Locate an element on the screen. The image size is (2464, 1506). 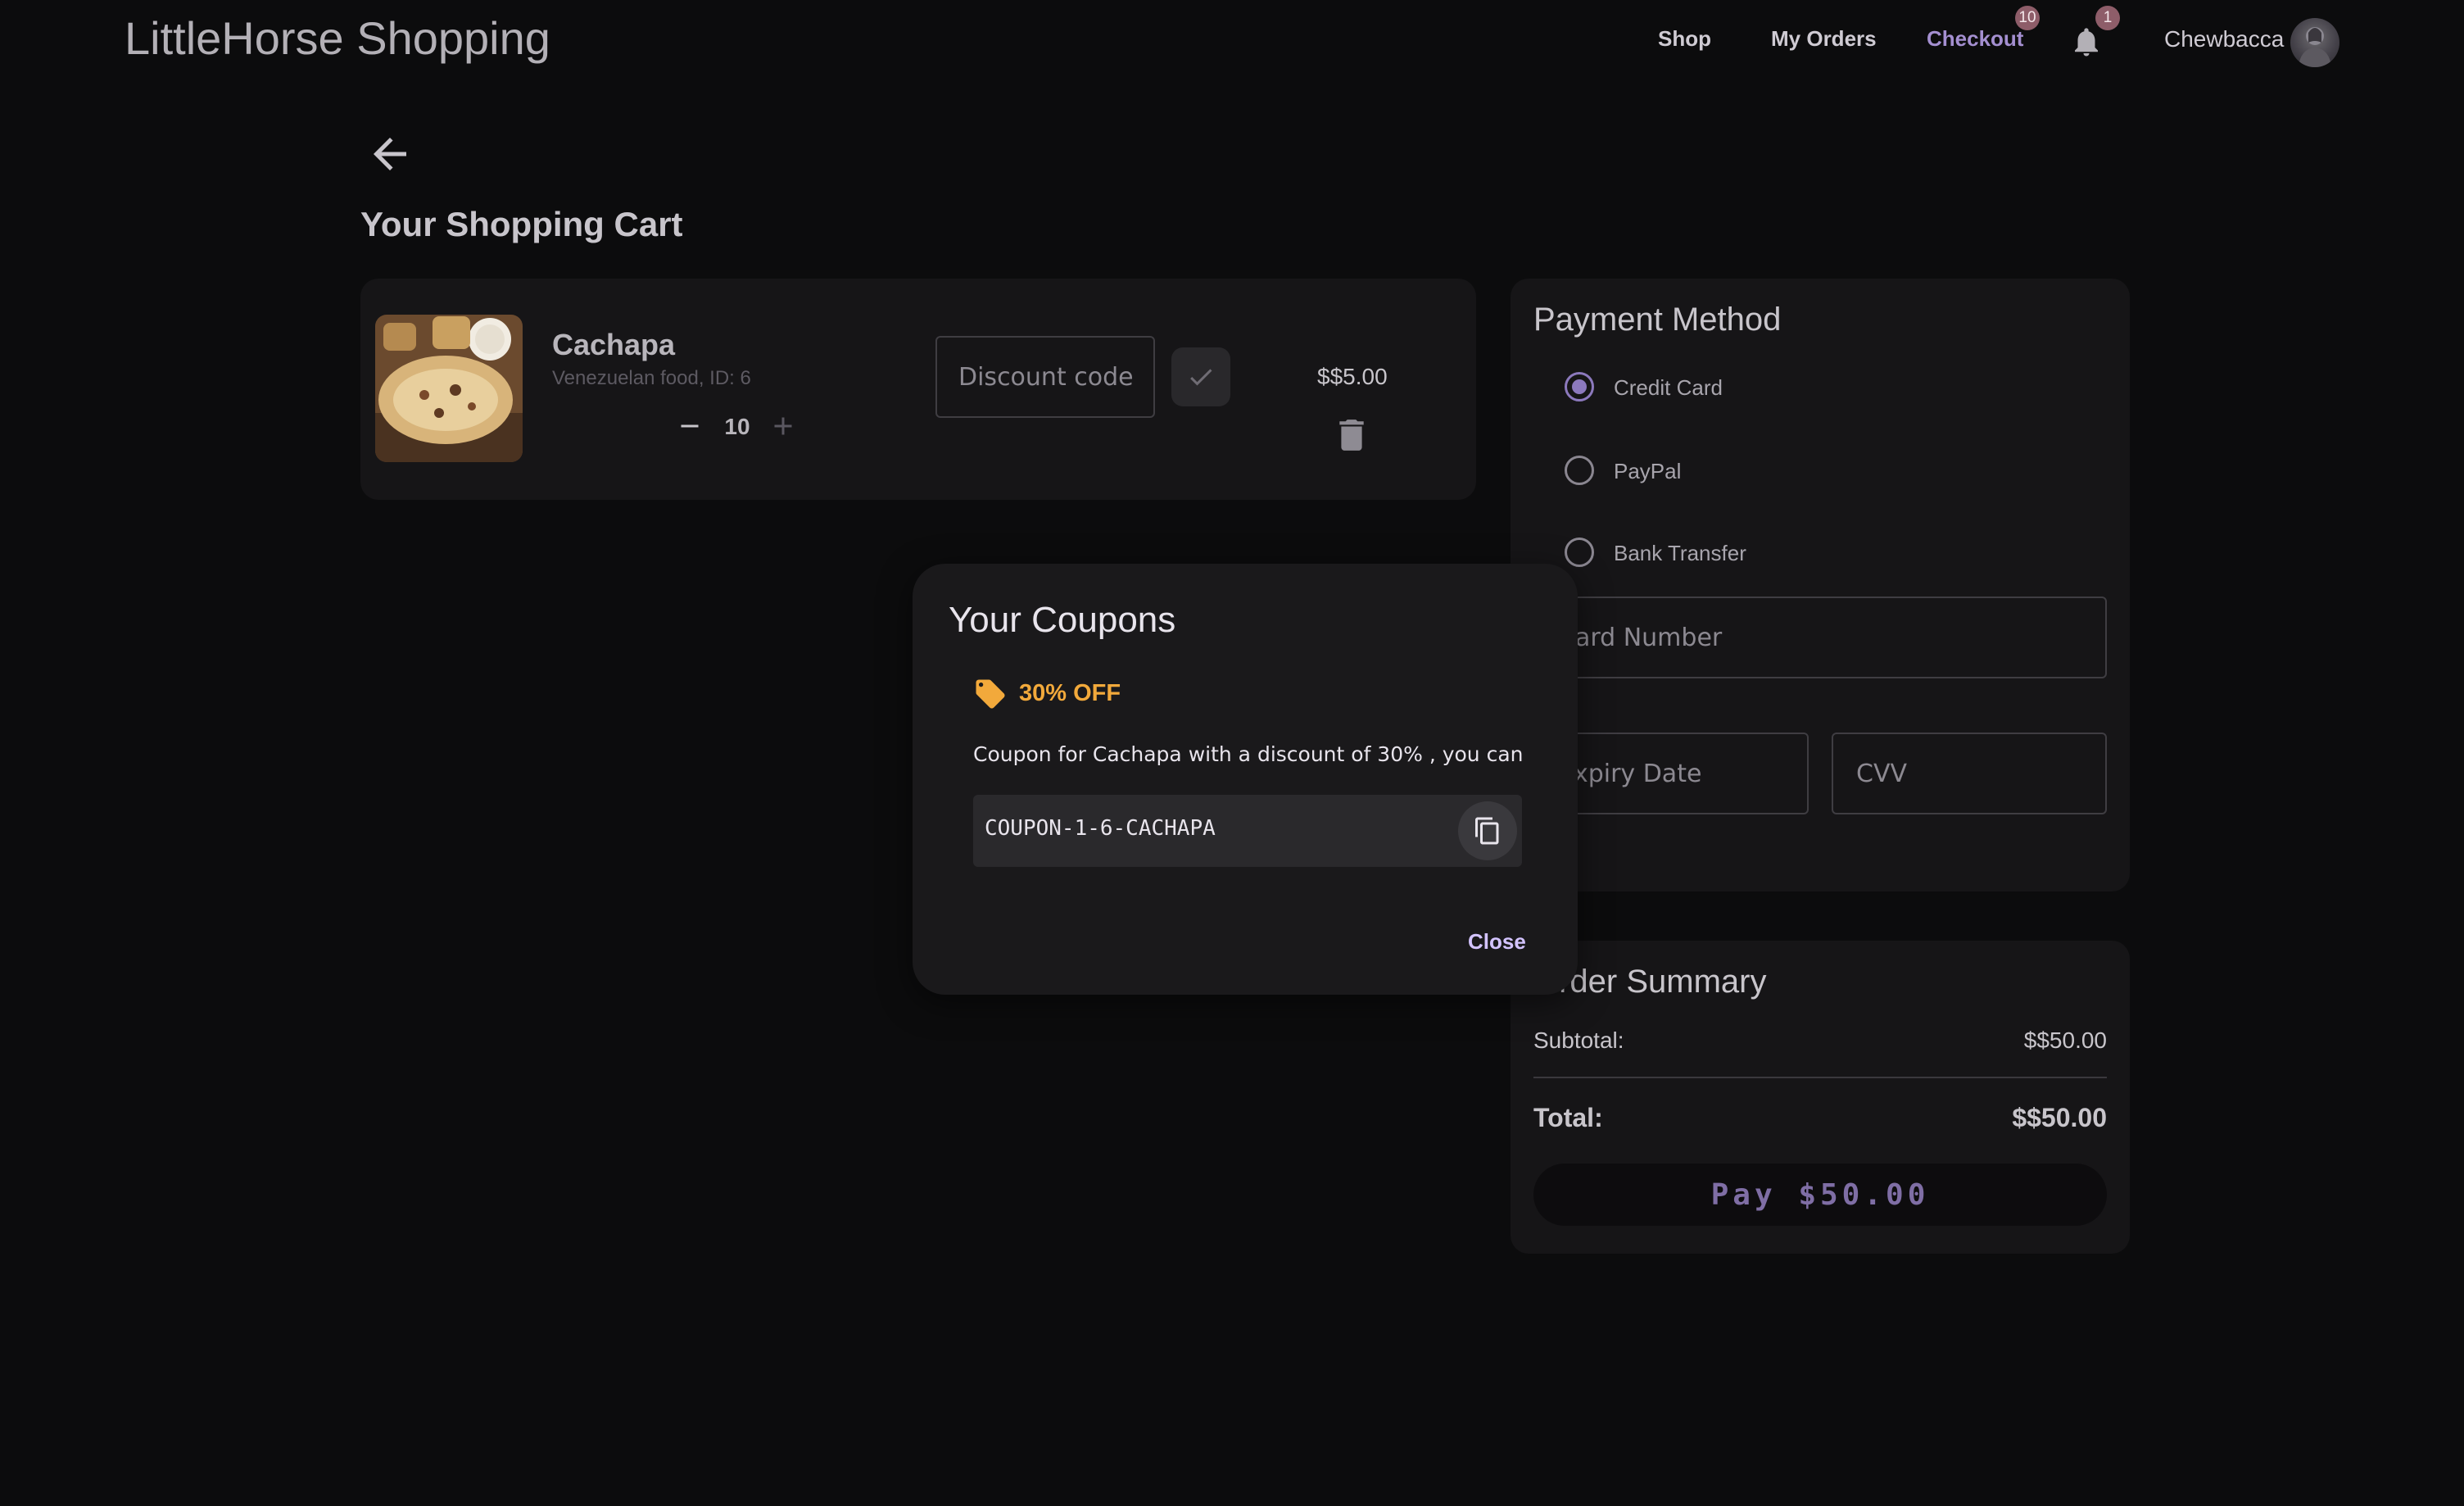
avatar is located at coordinates (2314, 42).